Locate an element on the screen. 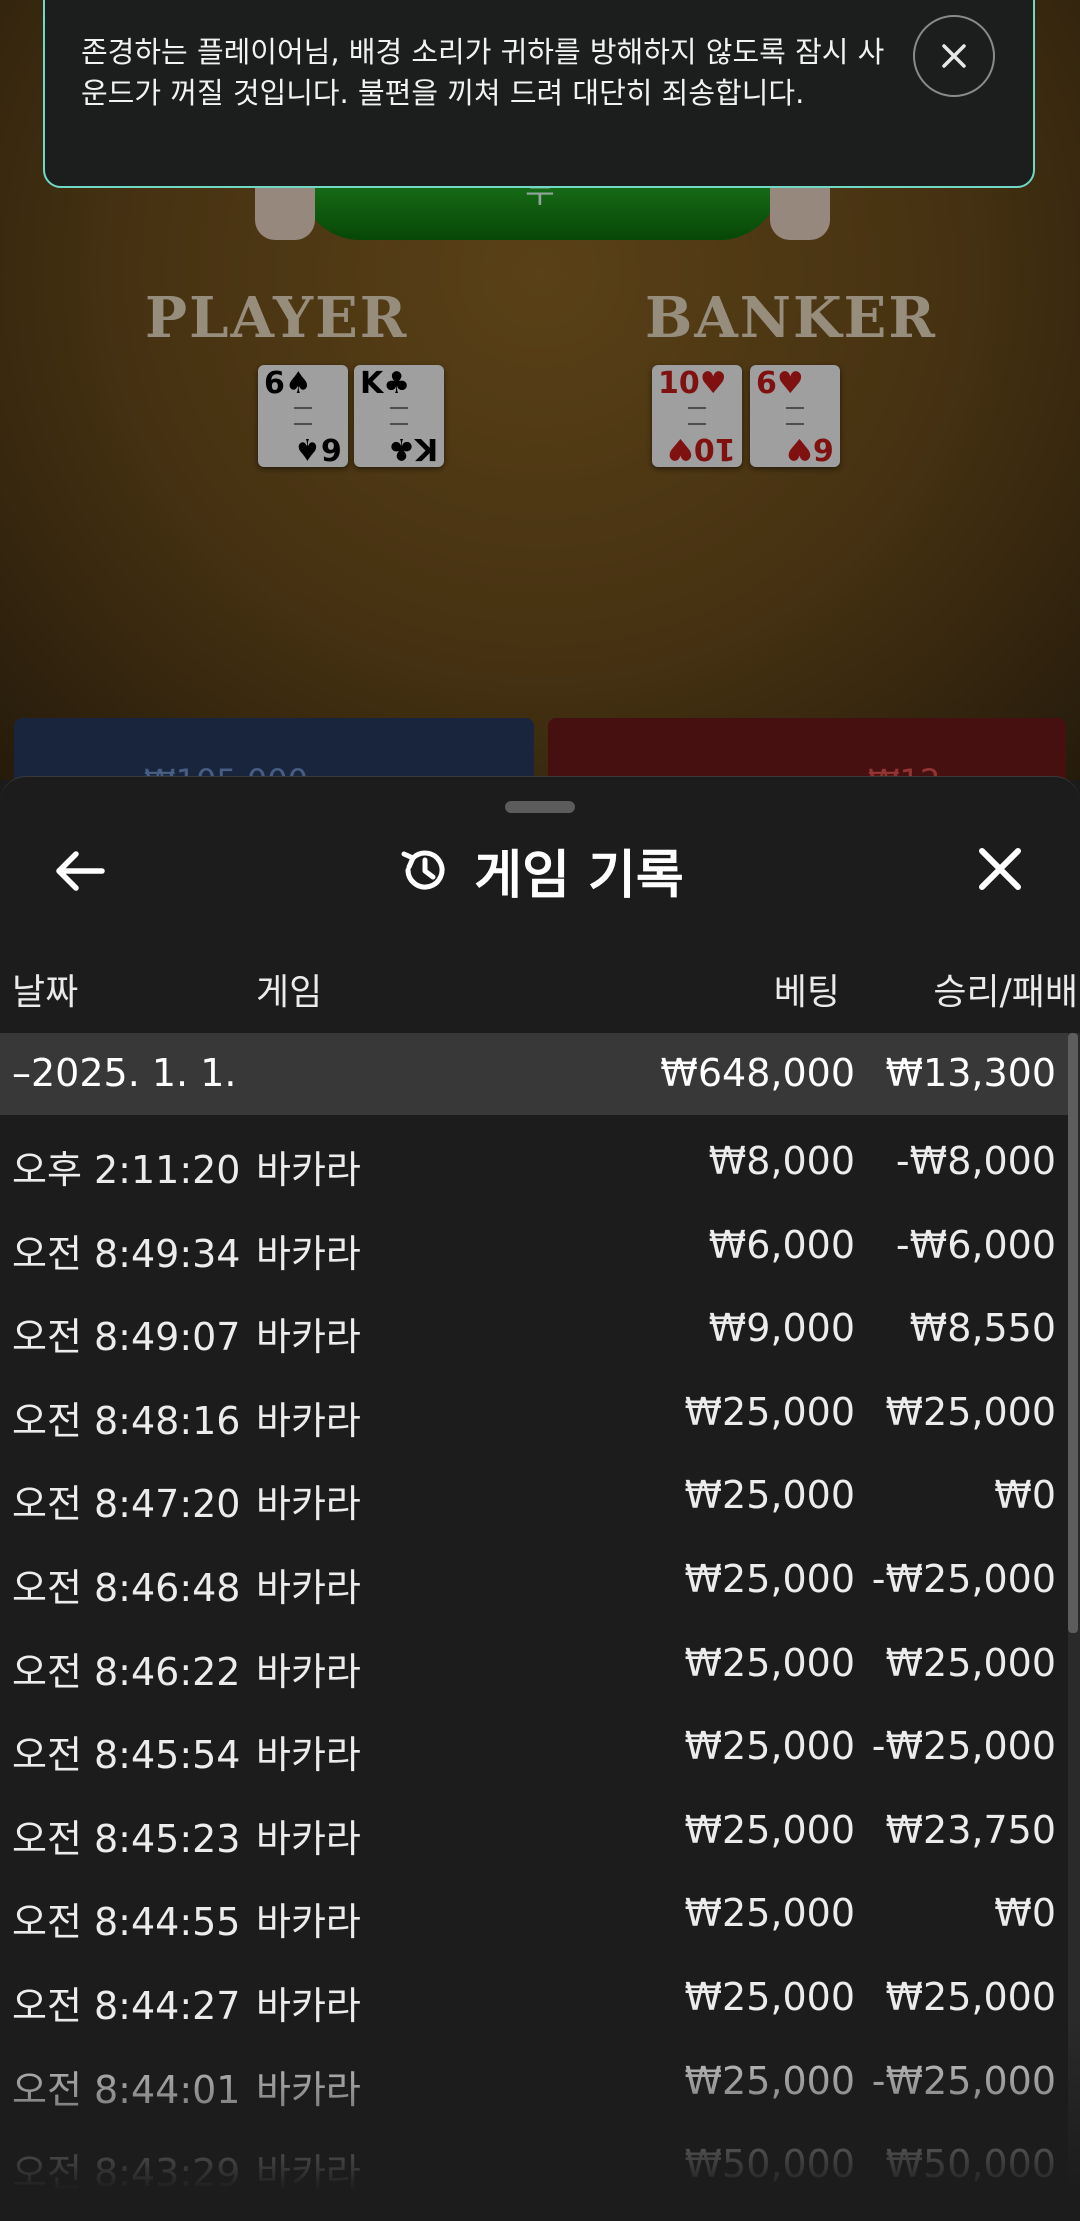 The width and height of the screenshot is (1080, 2221). summary-date: –2025. 1. 1. is located at coordinates (124, 1073).